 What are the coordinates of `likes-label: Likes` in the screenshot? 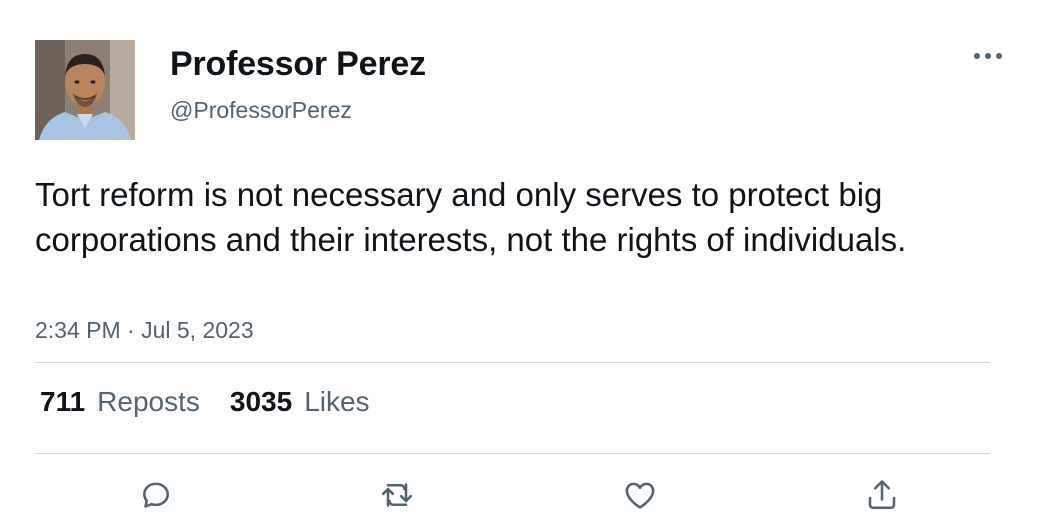 It's located at (337, 401).